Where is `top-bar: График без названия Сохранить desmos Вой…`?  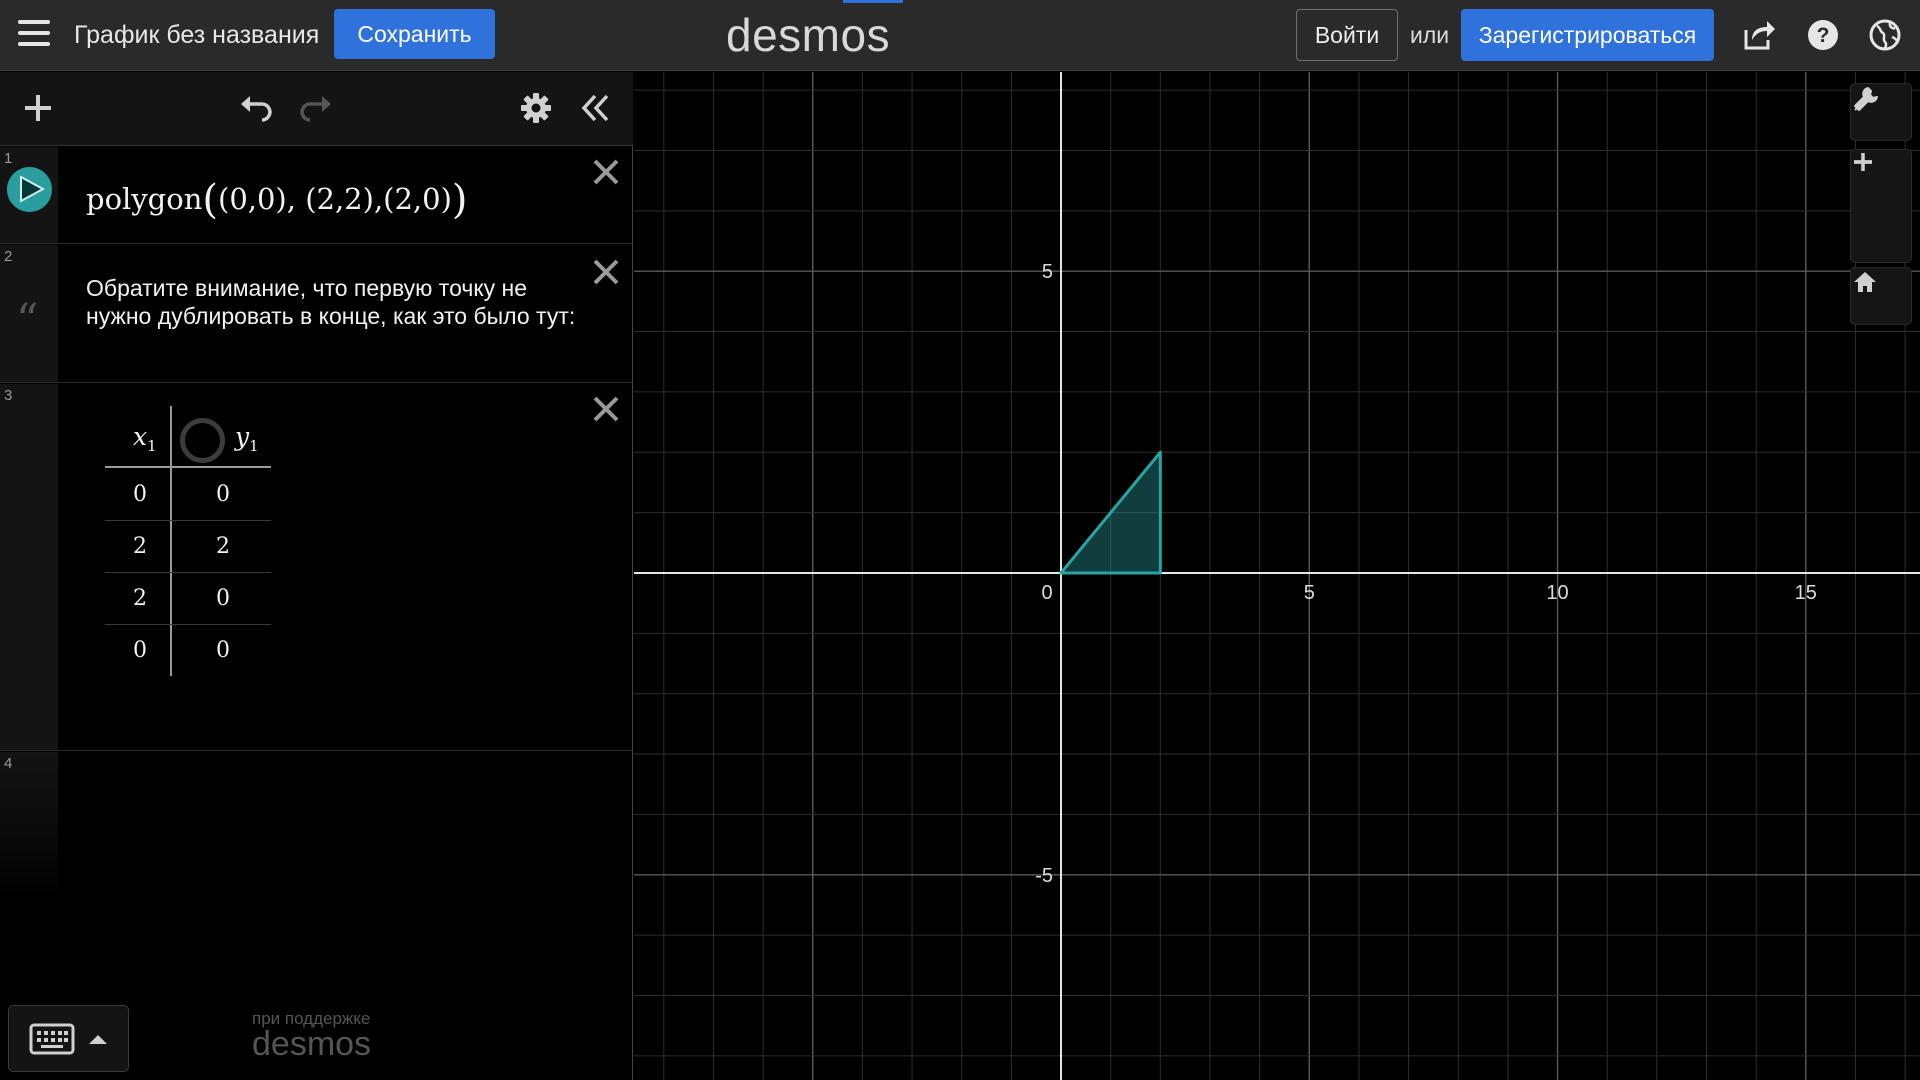
top-bar: График без названия Сохранить desmos Вой… is located at coordinates (960, 35).